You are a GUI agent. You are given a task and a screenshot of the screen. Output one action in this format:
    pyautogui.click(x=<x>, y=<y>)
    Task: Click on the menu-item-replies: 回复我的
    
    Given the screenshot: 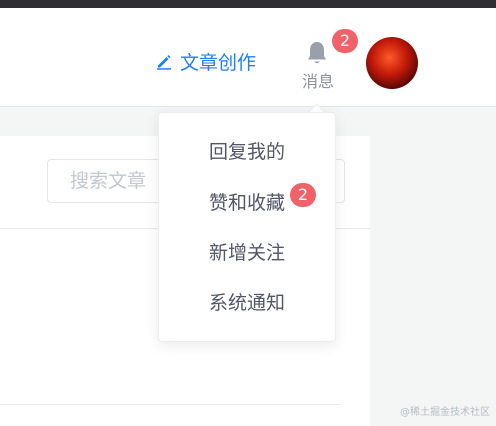 What is the action you would take?
    pyautogui.click(x=247, y=152)
    